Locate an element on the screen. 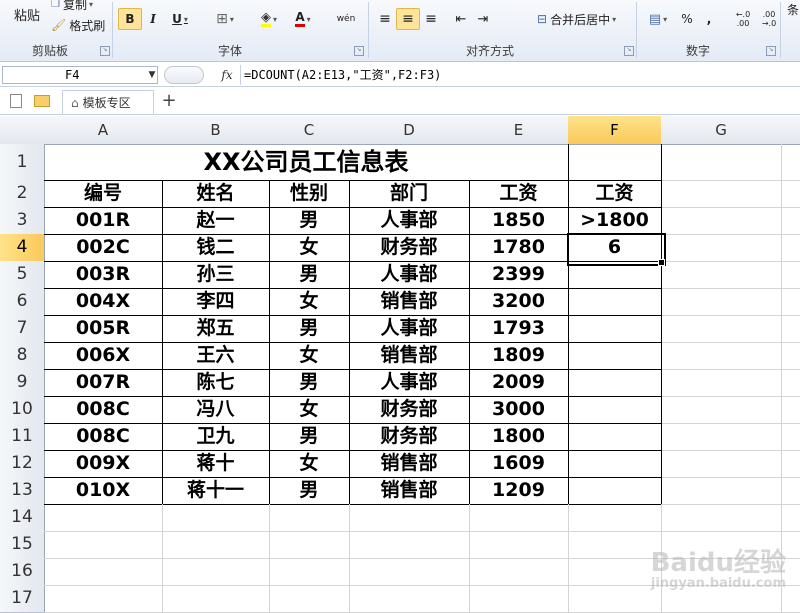 The height and width of the screenshot is (613, 800). data-cell-b12: 蒋十 is located at coordinates (216, 464).